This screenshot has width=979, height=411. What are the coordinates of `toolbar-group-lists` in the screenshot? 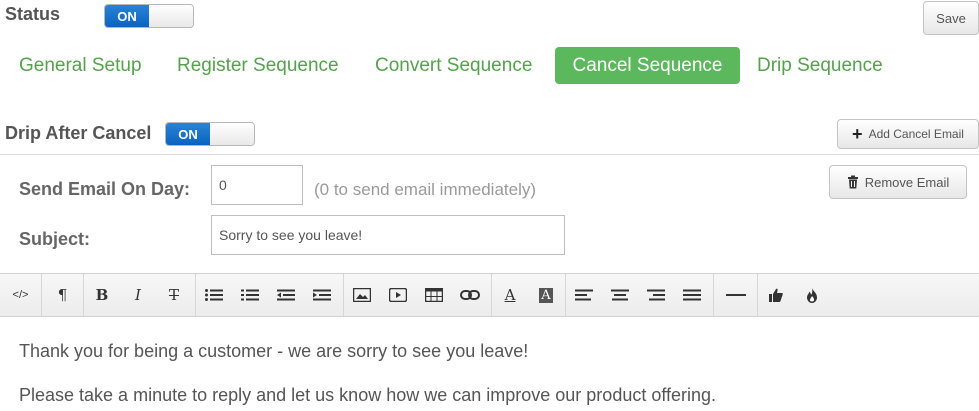 It's located at (270, 295).